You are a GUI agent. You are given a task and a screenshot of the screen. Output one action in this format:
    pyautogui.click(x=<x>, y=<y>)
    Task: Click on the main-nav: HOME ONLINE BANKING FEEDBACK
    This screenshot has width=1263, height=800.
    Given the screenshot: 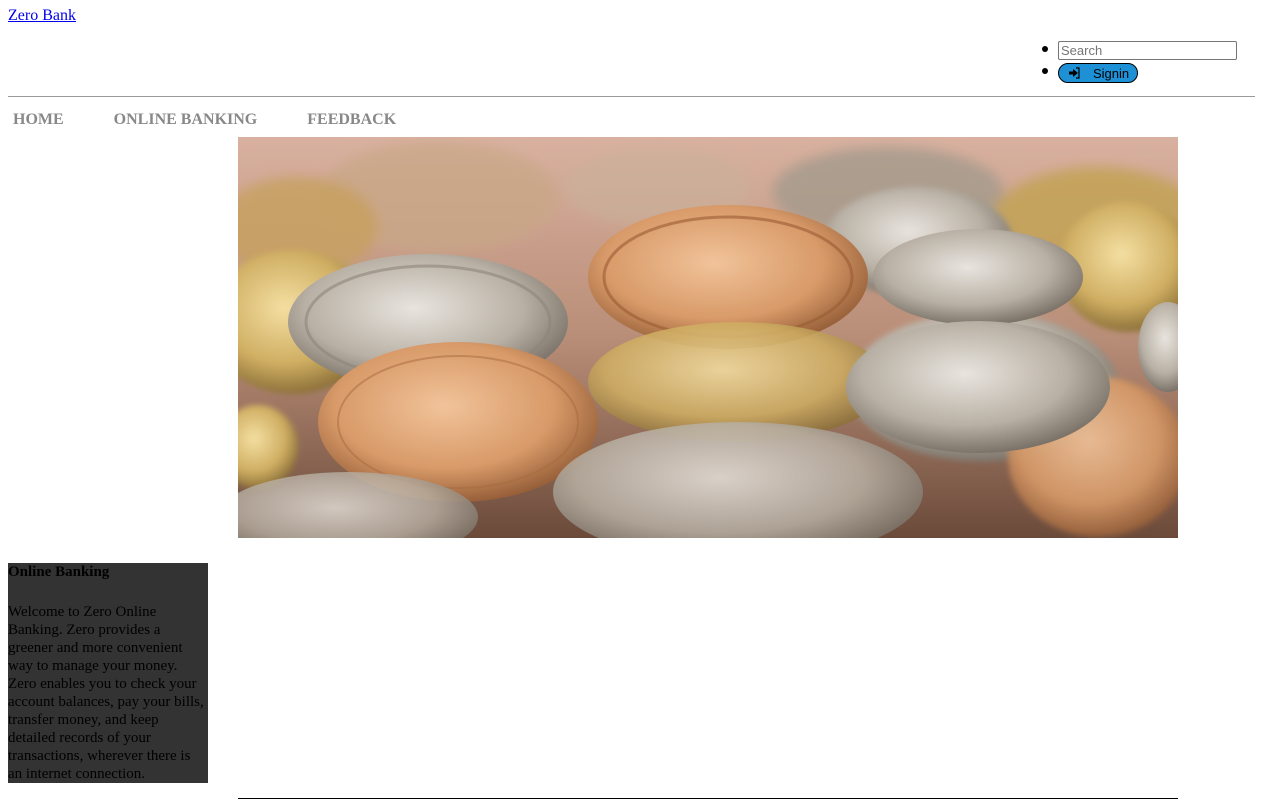 What is the action you would take?
    pyautogui.click(x=204, y=120)
    